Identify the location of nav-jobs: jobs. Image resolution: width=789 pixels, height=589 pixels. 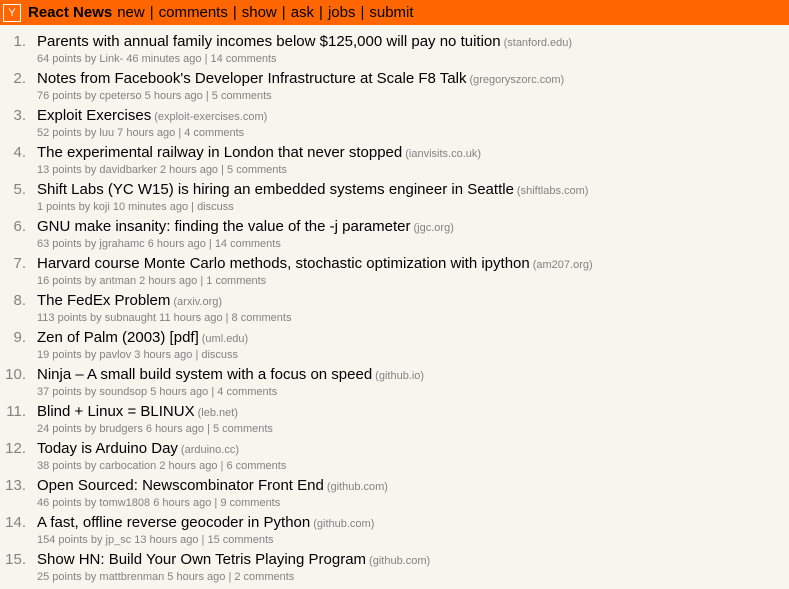
(342, 12).